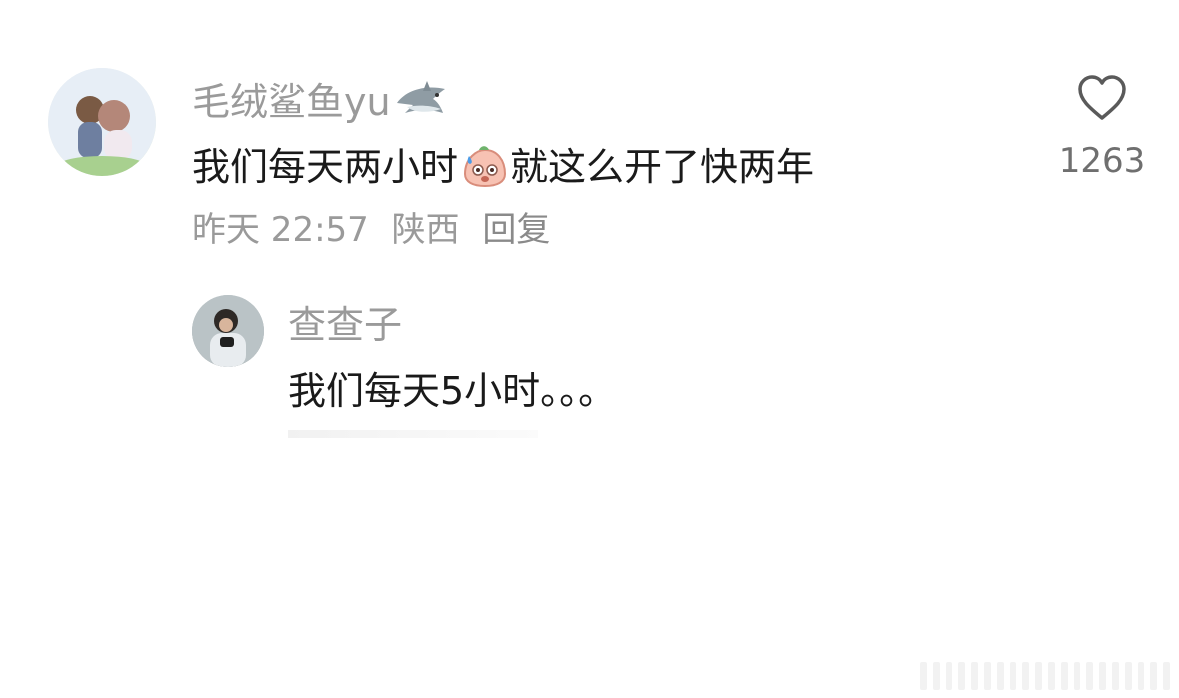 The height and width of the screenshot is (698, 1179). What do you see at coordinates (325, 167) in the screenshot?
I see `comment-text-before-emoji: 我们每天两小时` at bounding box center [325, 167].